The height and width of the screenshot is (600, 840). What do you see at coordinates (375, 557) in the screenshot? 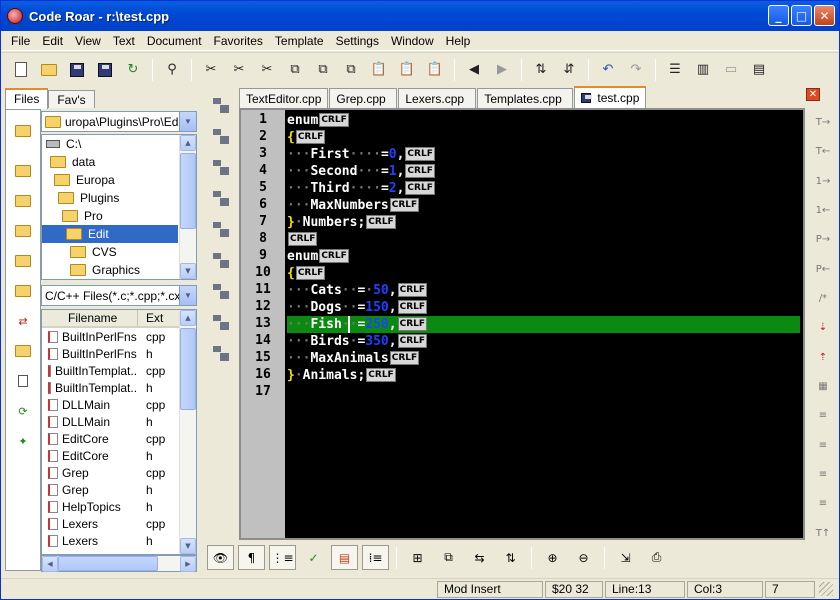
I see `column-marker-icon: ⁞≡` at bounding box center [375, 557].